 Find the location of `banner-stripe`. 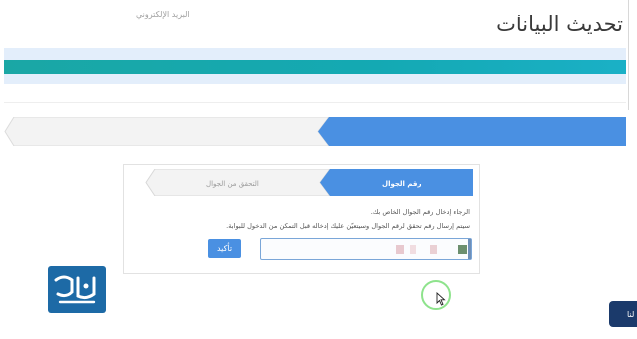

banner-stripe is located at coordinates (315, 67).